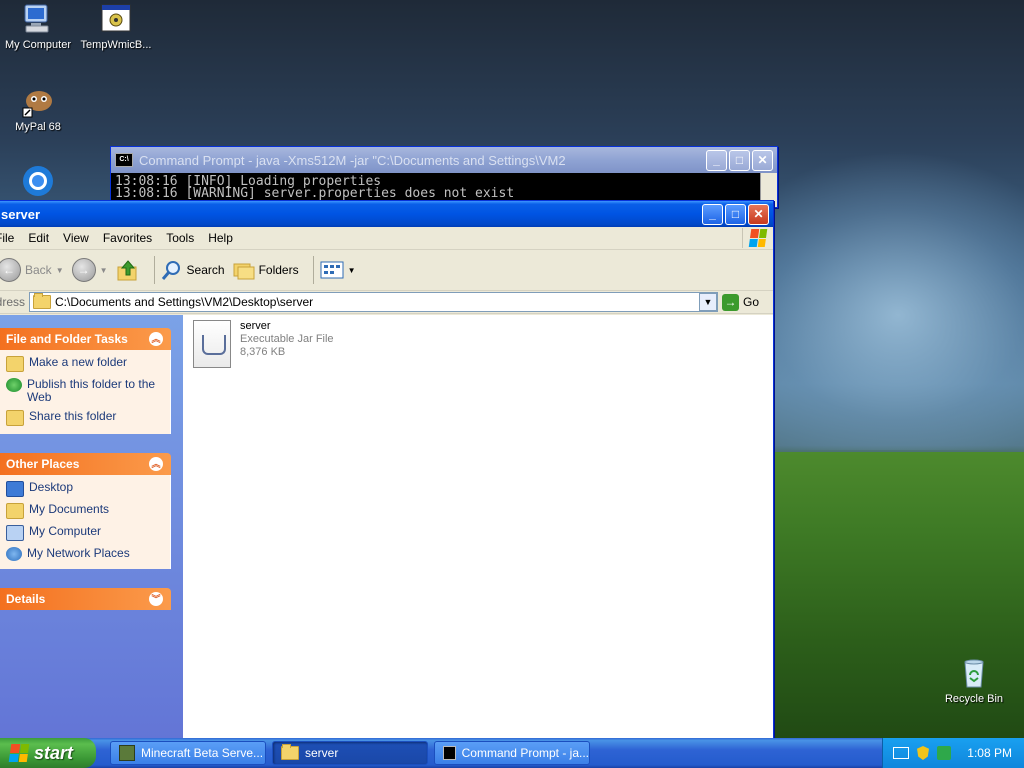 This screenshot has height=768, width=1024. I want to click on folder-icon, so click(42, 301).